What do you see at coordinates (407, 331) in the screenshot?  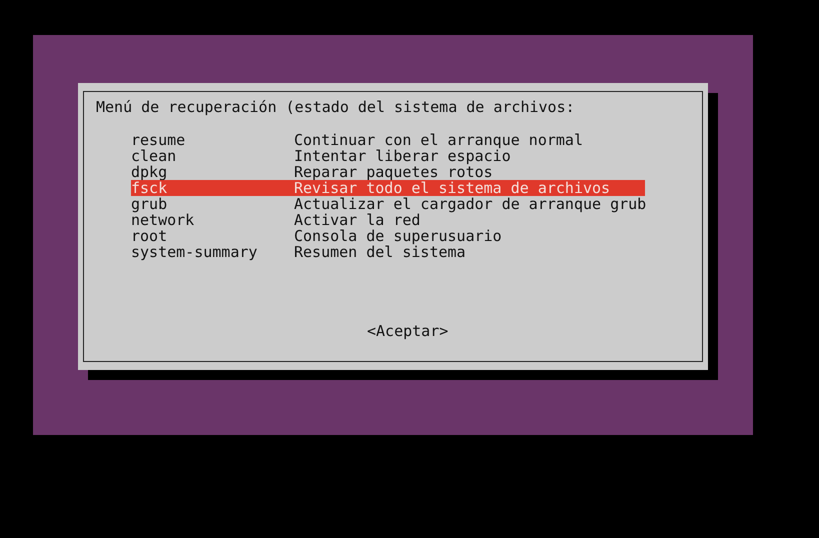 I see `accept-button: <Aceptar>` at bounding box center [407, 331].